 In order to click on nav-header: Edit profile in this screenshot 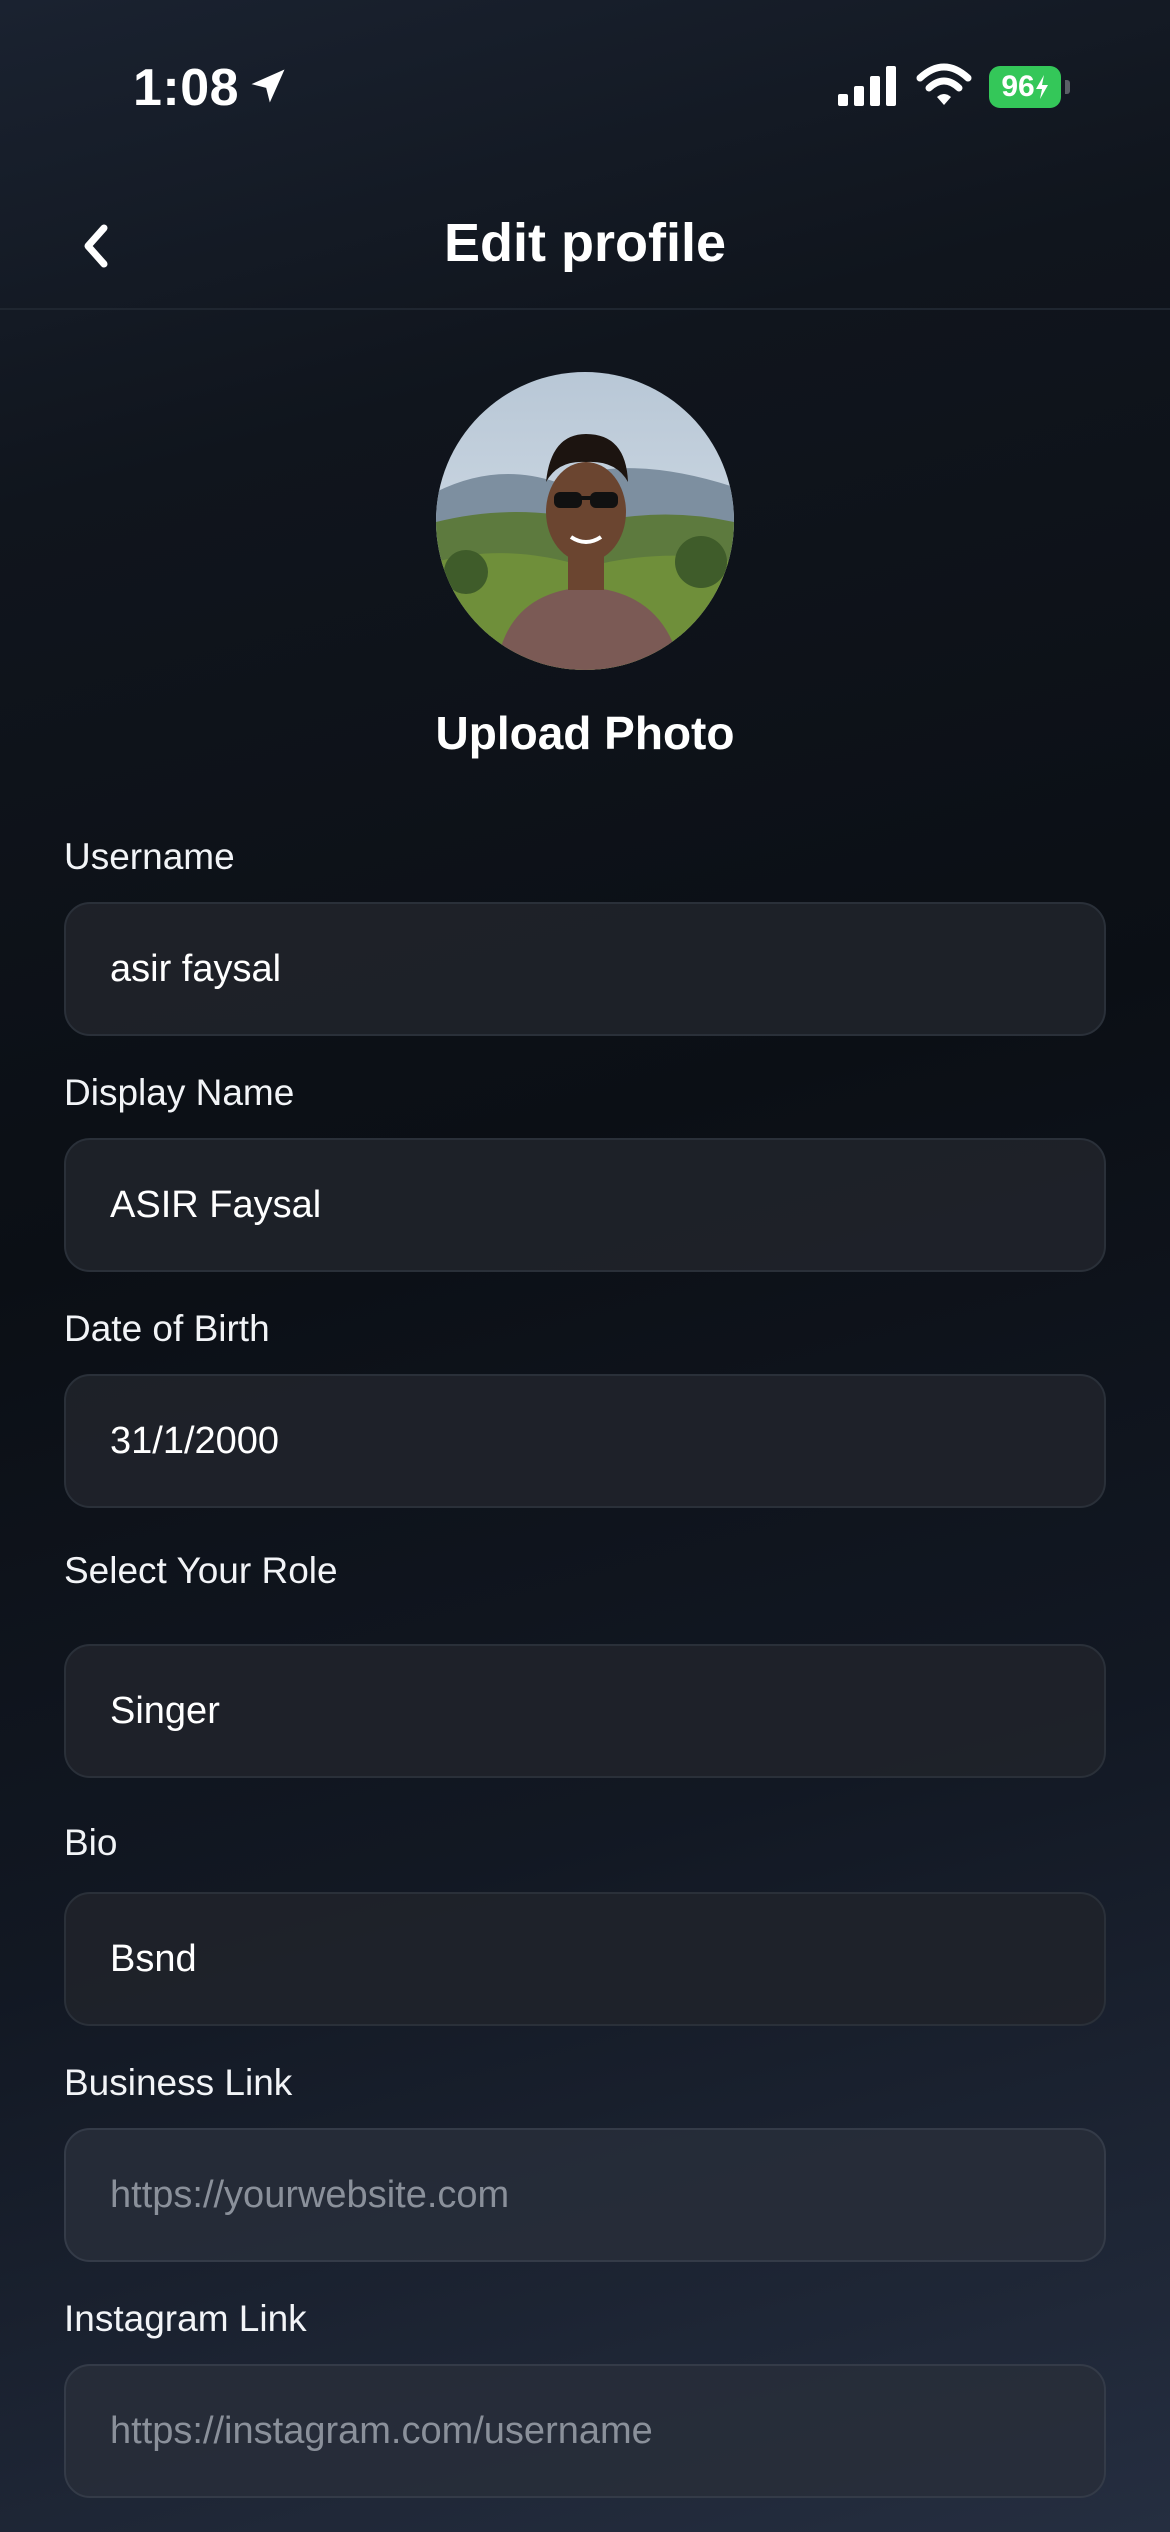, I will do `click(585, 240)`.